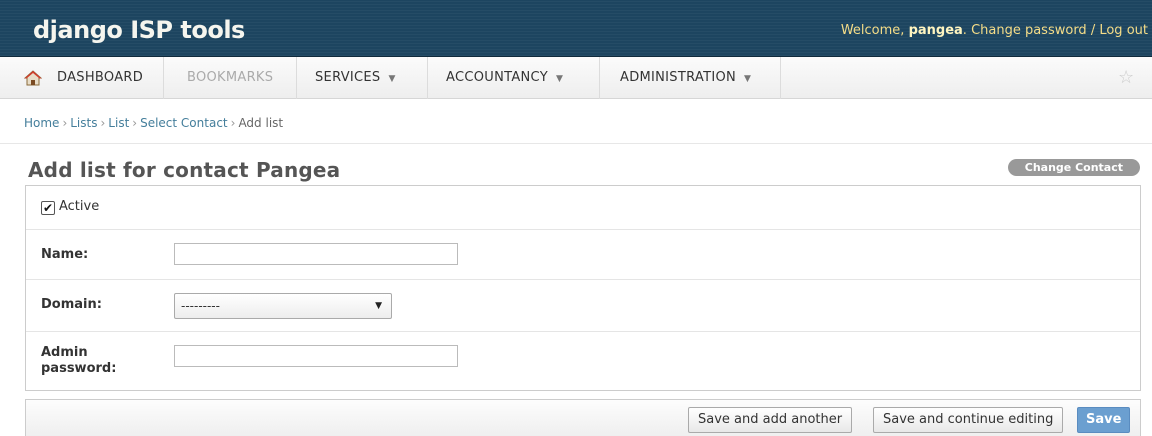 This screenshot has width=1152, height=436. Describe the element at coordinates (583, 362) in the screenshot. I see `admin-password-row: Admin password:` at that location.